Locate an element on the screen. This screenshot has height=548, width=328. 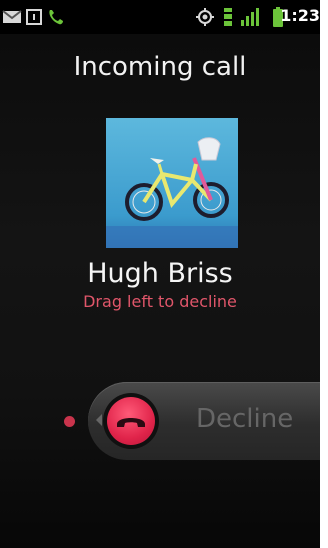
decline-label: Decline is located at coordinates (245, 419).